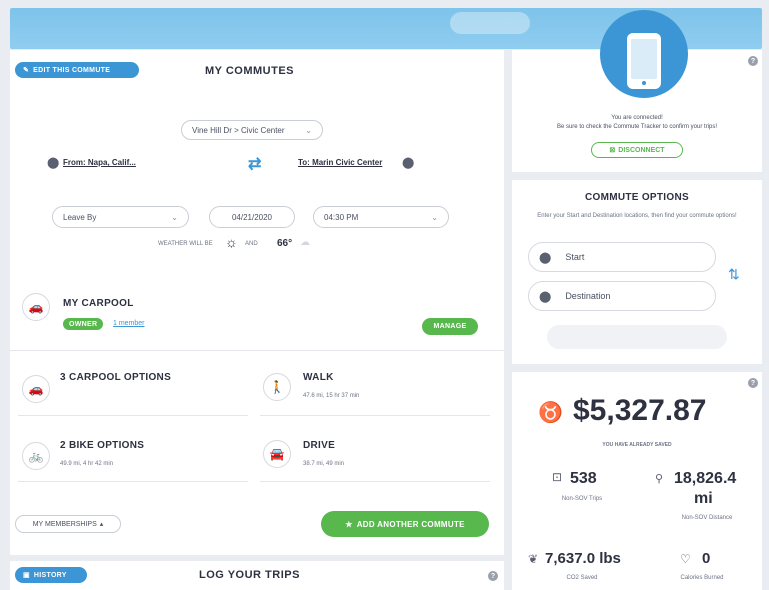 Image resolution: width=769 pixels, height=590 pixels. Describe the element at coordinates (637, 445) in the screenshot. I see `savings-label: YOU HAVE ALREADY SAVED` at that location.